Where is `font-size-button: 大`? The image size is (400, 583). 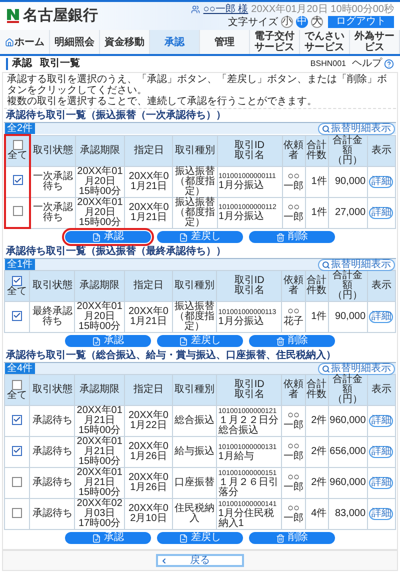 font-size-button: 大 is located at coordinates (317, 22).